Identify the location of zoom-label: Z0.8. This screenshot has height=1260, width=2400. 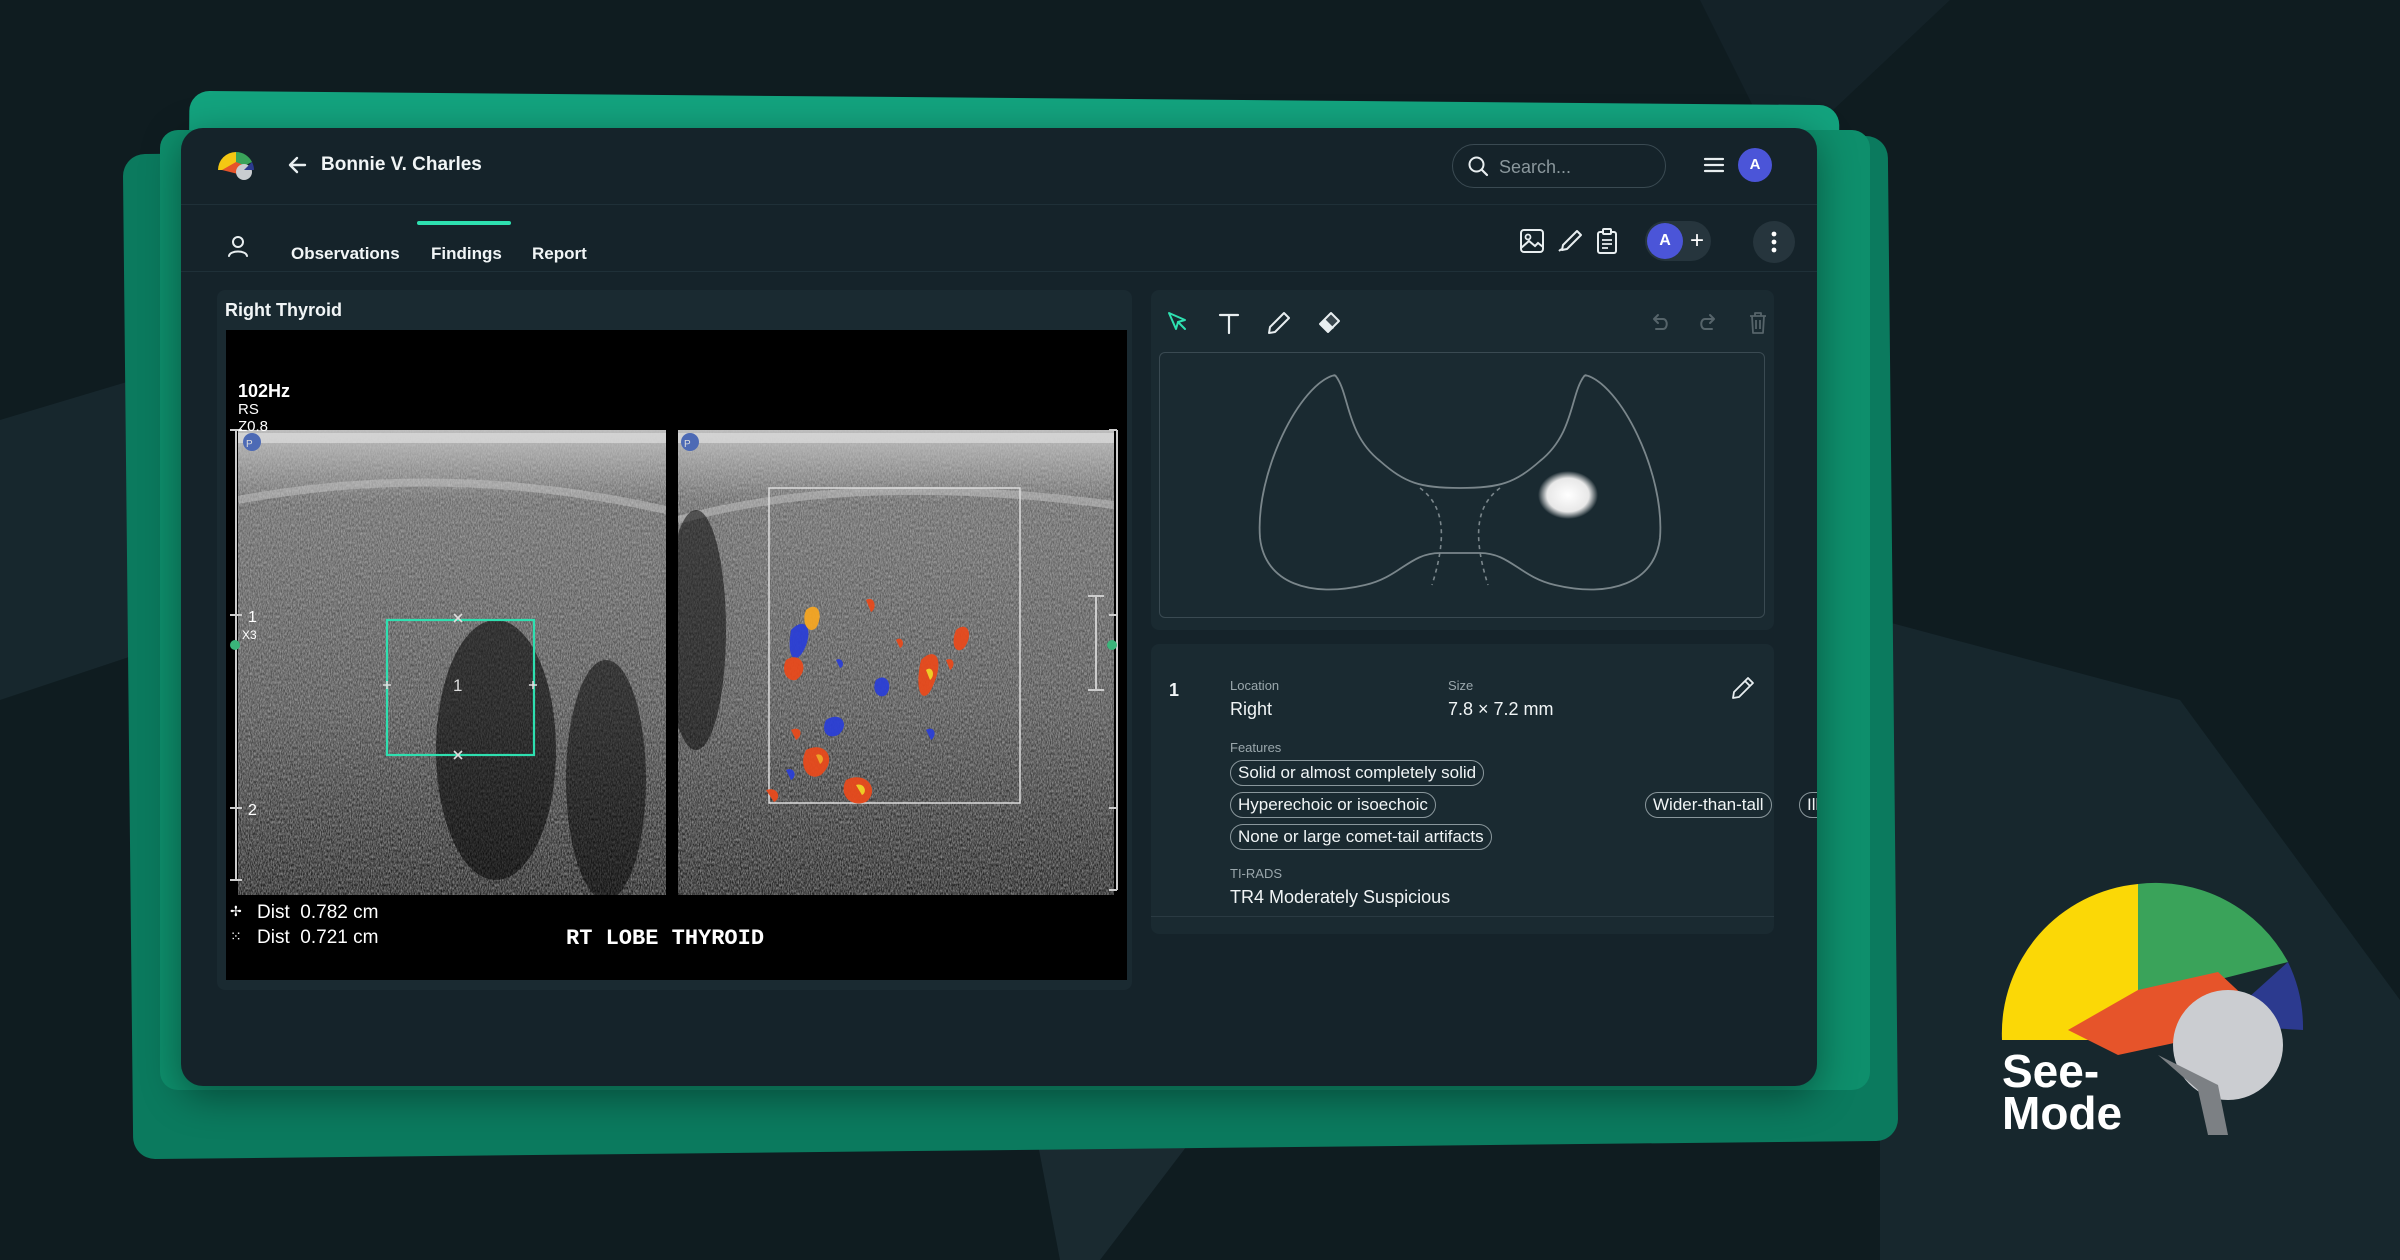
(253, 426).